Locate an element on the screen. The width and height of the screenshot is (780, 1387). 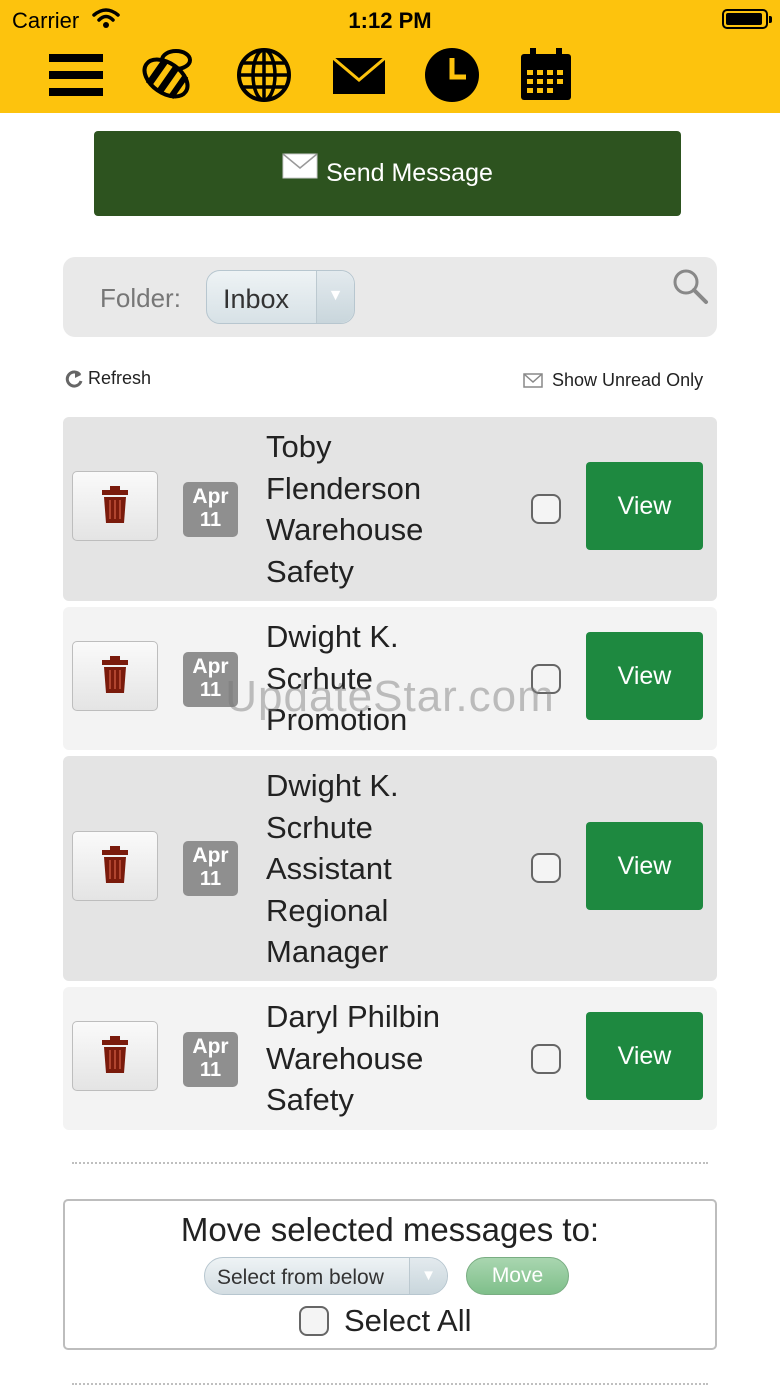
folder-select: Inbox ▼ is located at coordinates (280, 297).